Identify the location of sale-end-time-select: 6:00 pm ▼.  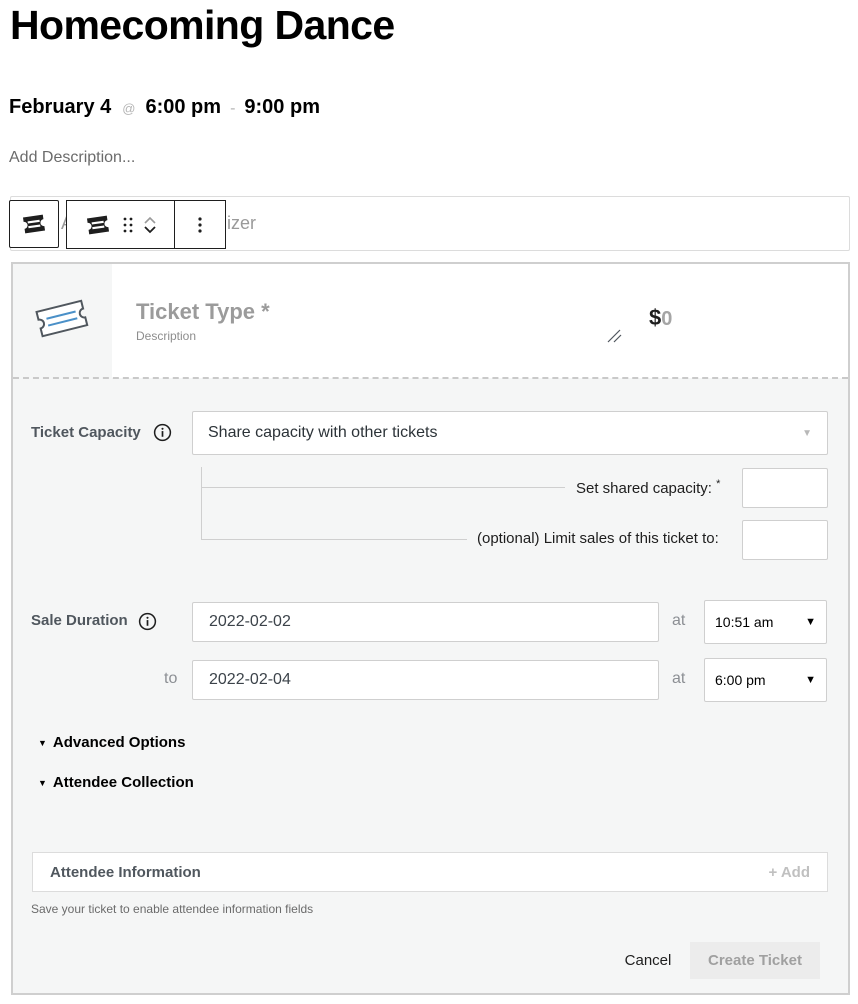
(765, 680).